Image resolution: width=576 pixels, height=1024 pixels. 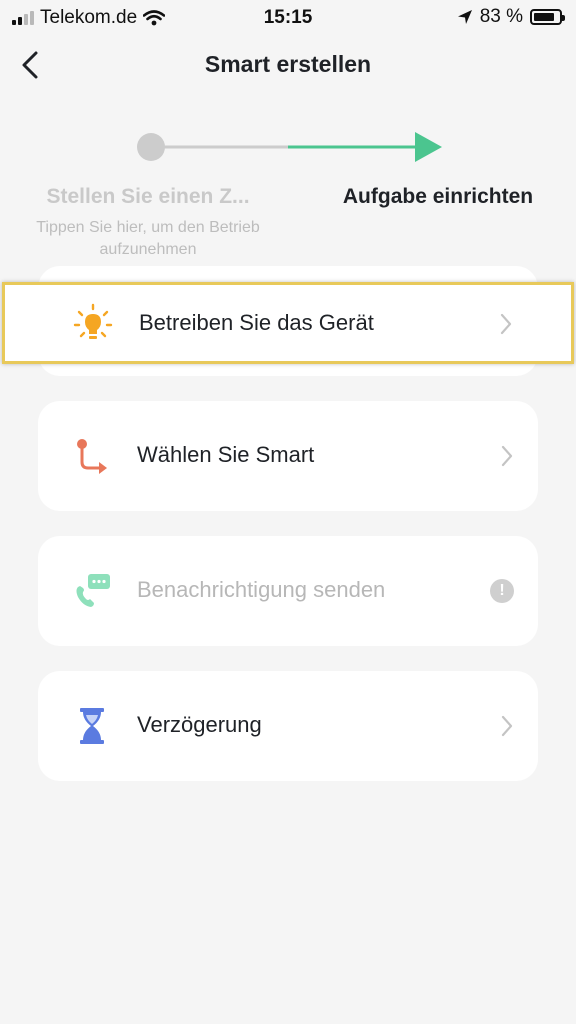 What do you see at coordinates (92, 456) in the screenshot?
I see `route-icon` at bounding box center [92, 456].